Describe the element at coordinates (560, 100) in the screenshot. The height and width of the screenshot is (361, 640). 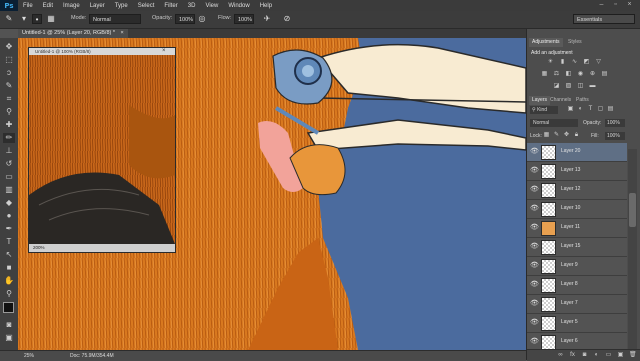
I see `tab-channels: Channels` at that location.